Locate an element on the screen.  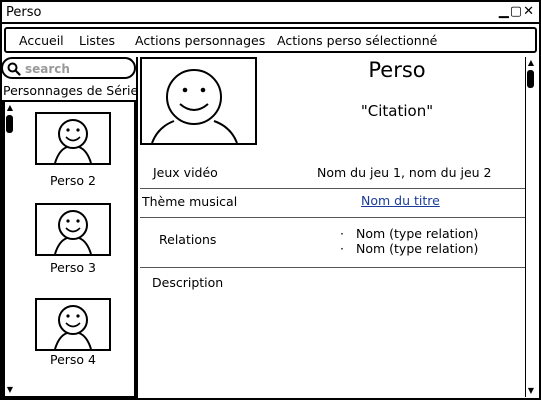
games-label: Jeux vidéo is located at coordinates (185, 172).